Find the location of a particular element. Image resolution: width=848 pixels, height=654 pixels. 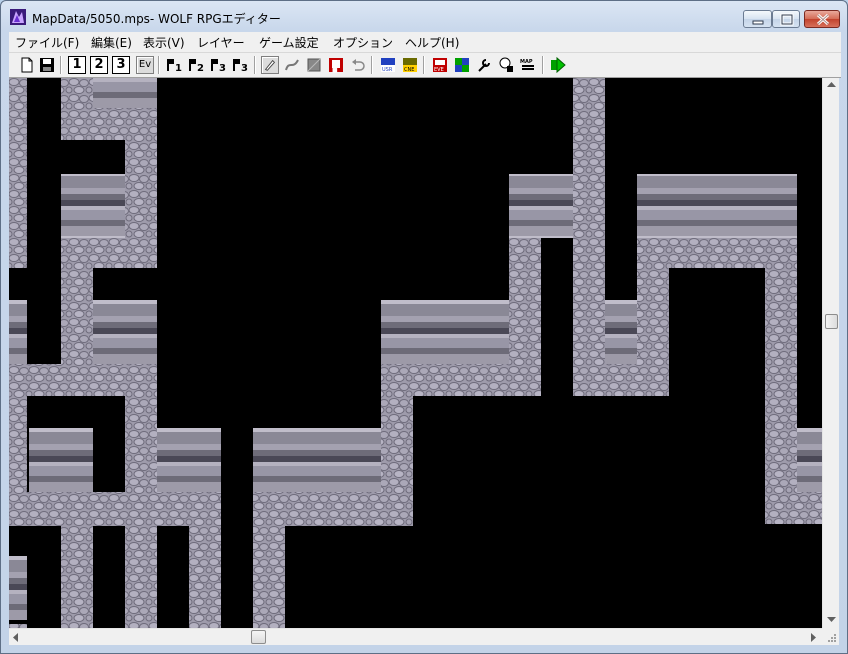

erase-icon: ■ is located at coordinates (336, 65).